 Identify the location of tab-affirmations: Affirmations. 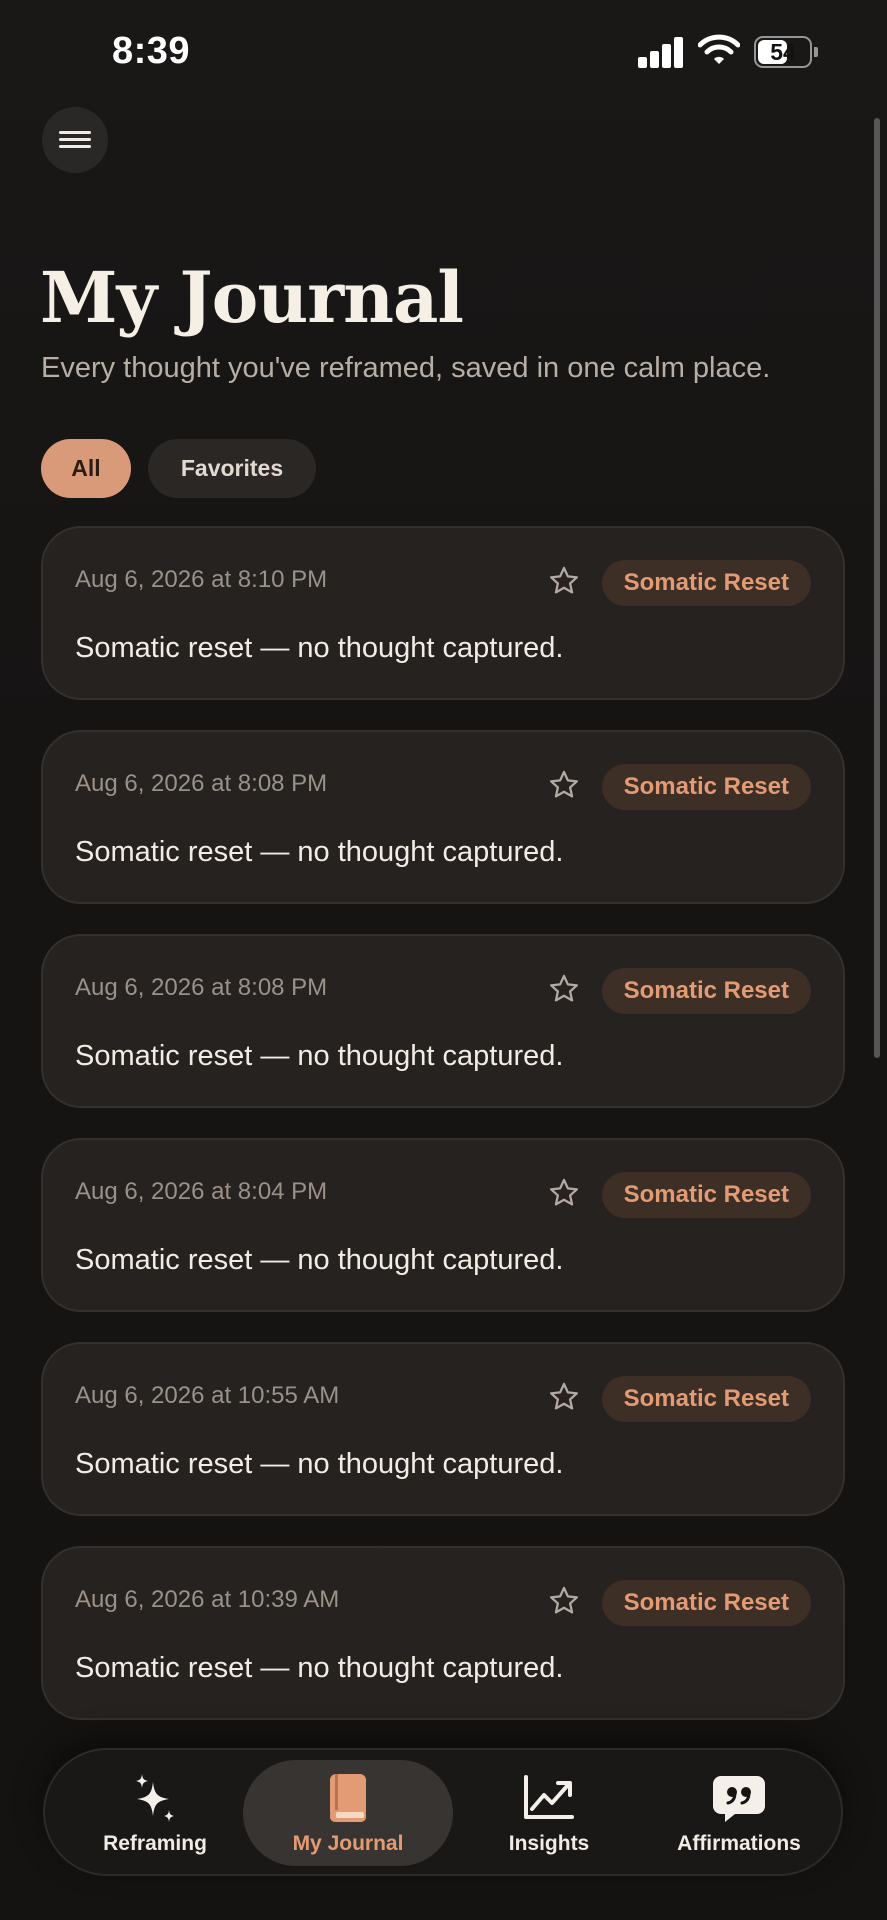
(739, 1813).